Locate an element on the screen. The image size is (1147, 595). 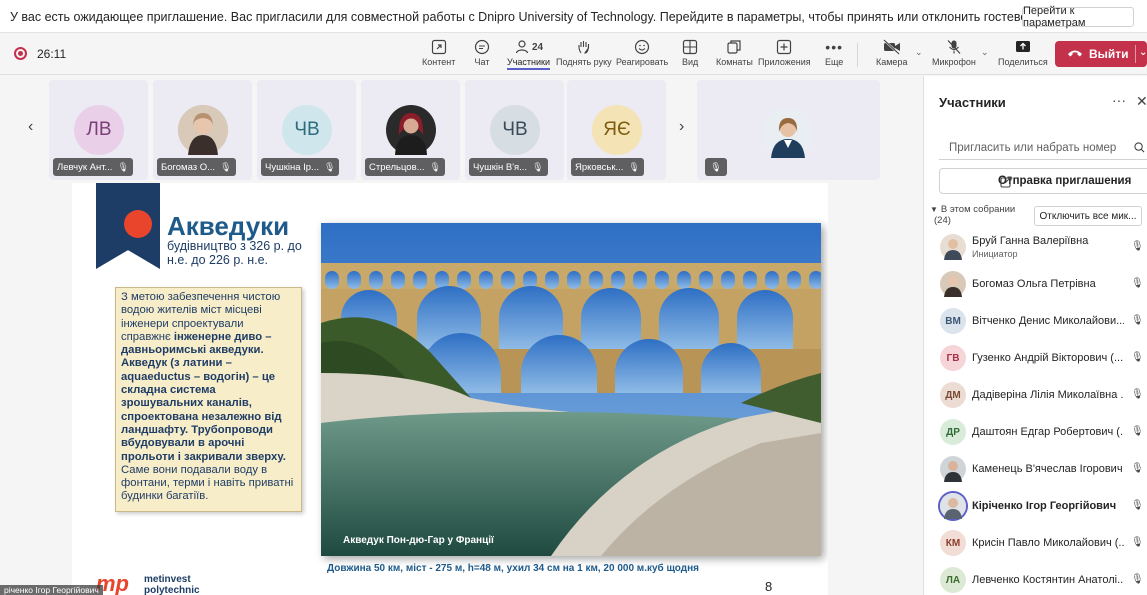
participant-row: Бруй Ганна Валеріївна Инициатор 🎙︎ is located at coordinates (1035, 247).